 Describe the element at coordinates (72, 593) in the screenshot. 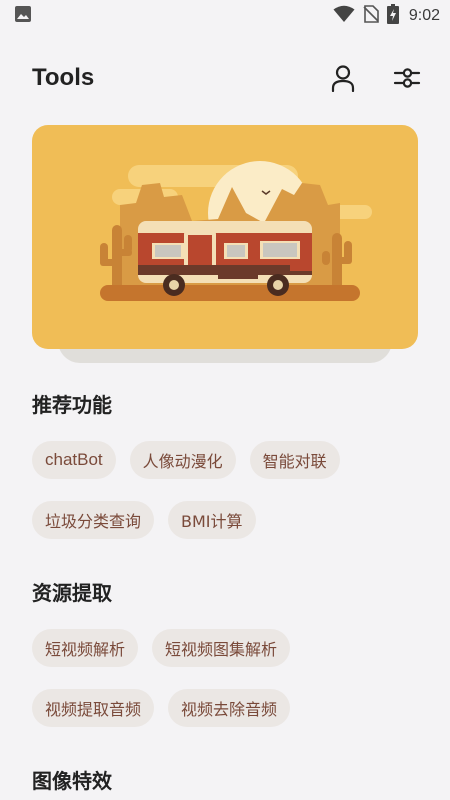

I see `section-title-resource-extraction: 资源提取` at that location.